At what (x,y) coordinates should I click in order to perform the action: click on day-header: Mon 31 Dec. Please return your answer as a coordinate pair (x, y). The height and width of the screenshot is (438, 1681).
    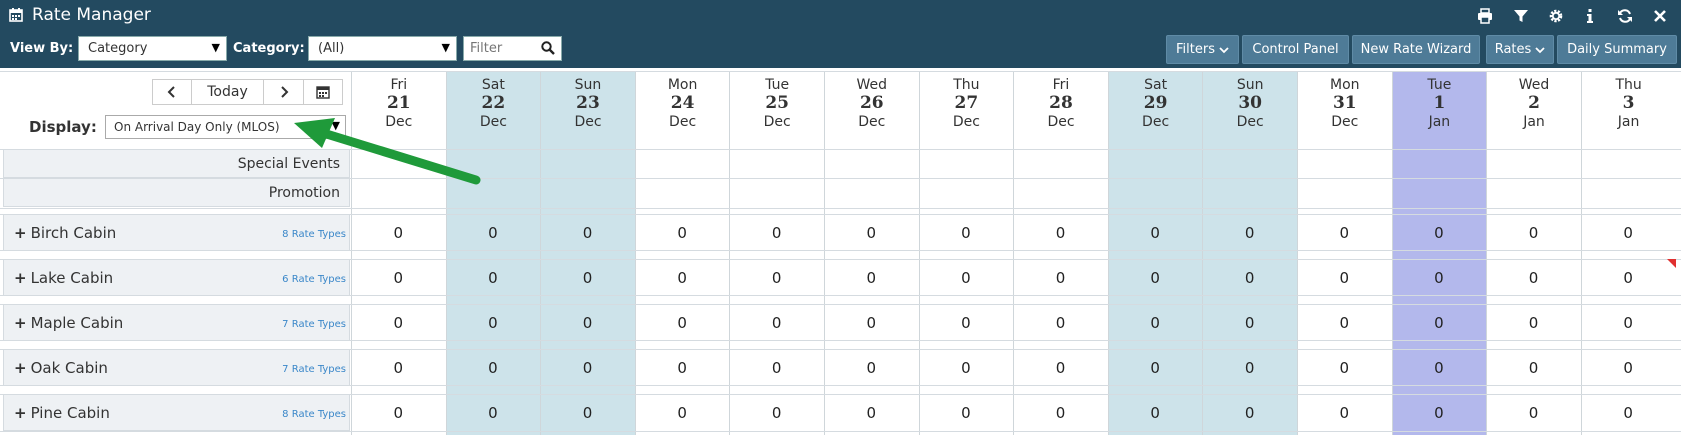
    Looking at the image, I should click on (1345, 110).